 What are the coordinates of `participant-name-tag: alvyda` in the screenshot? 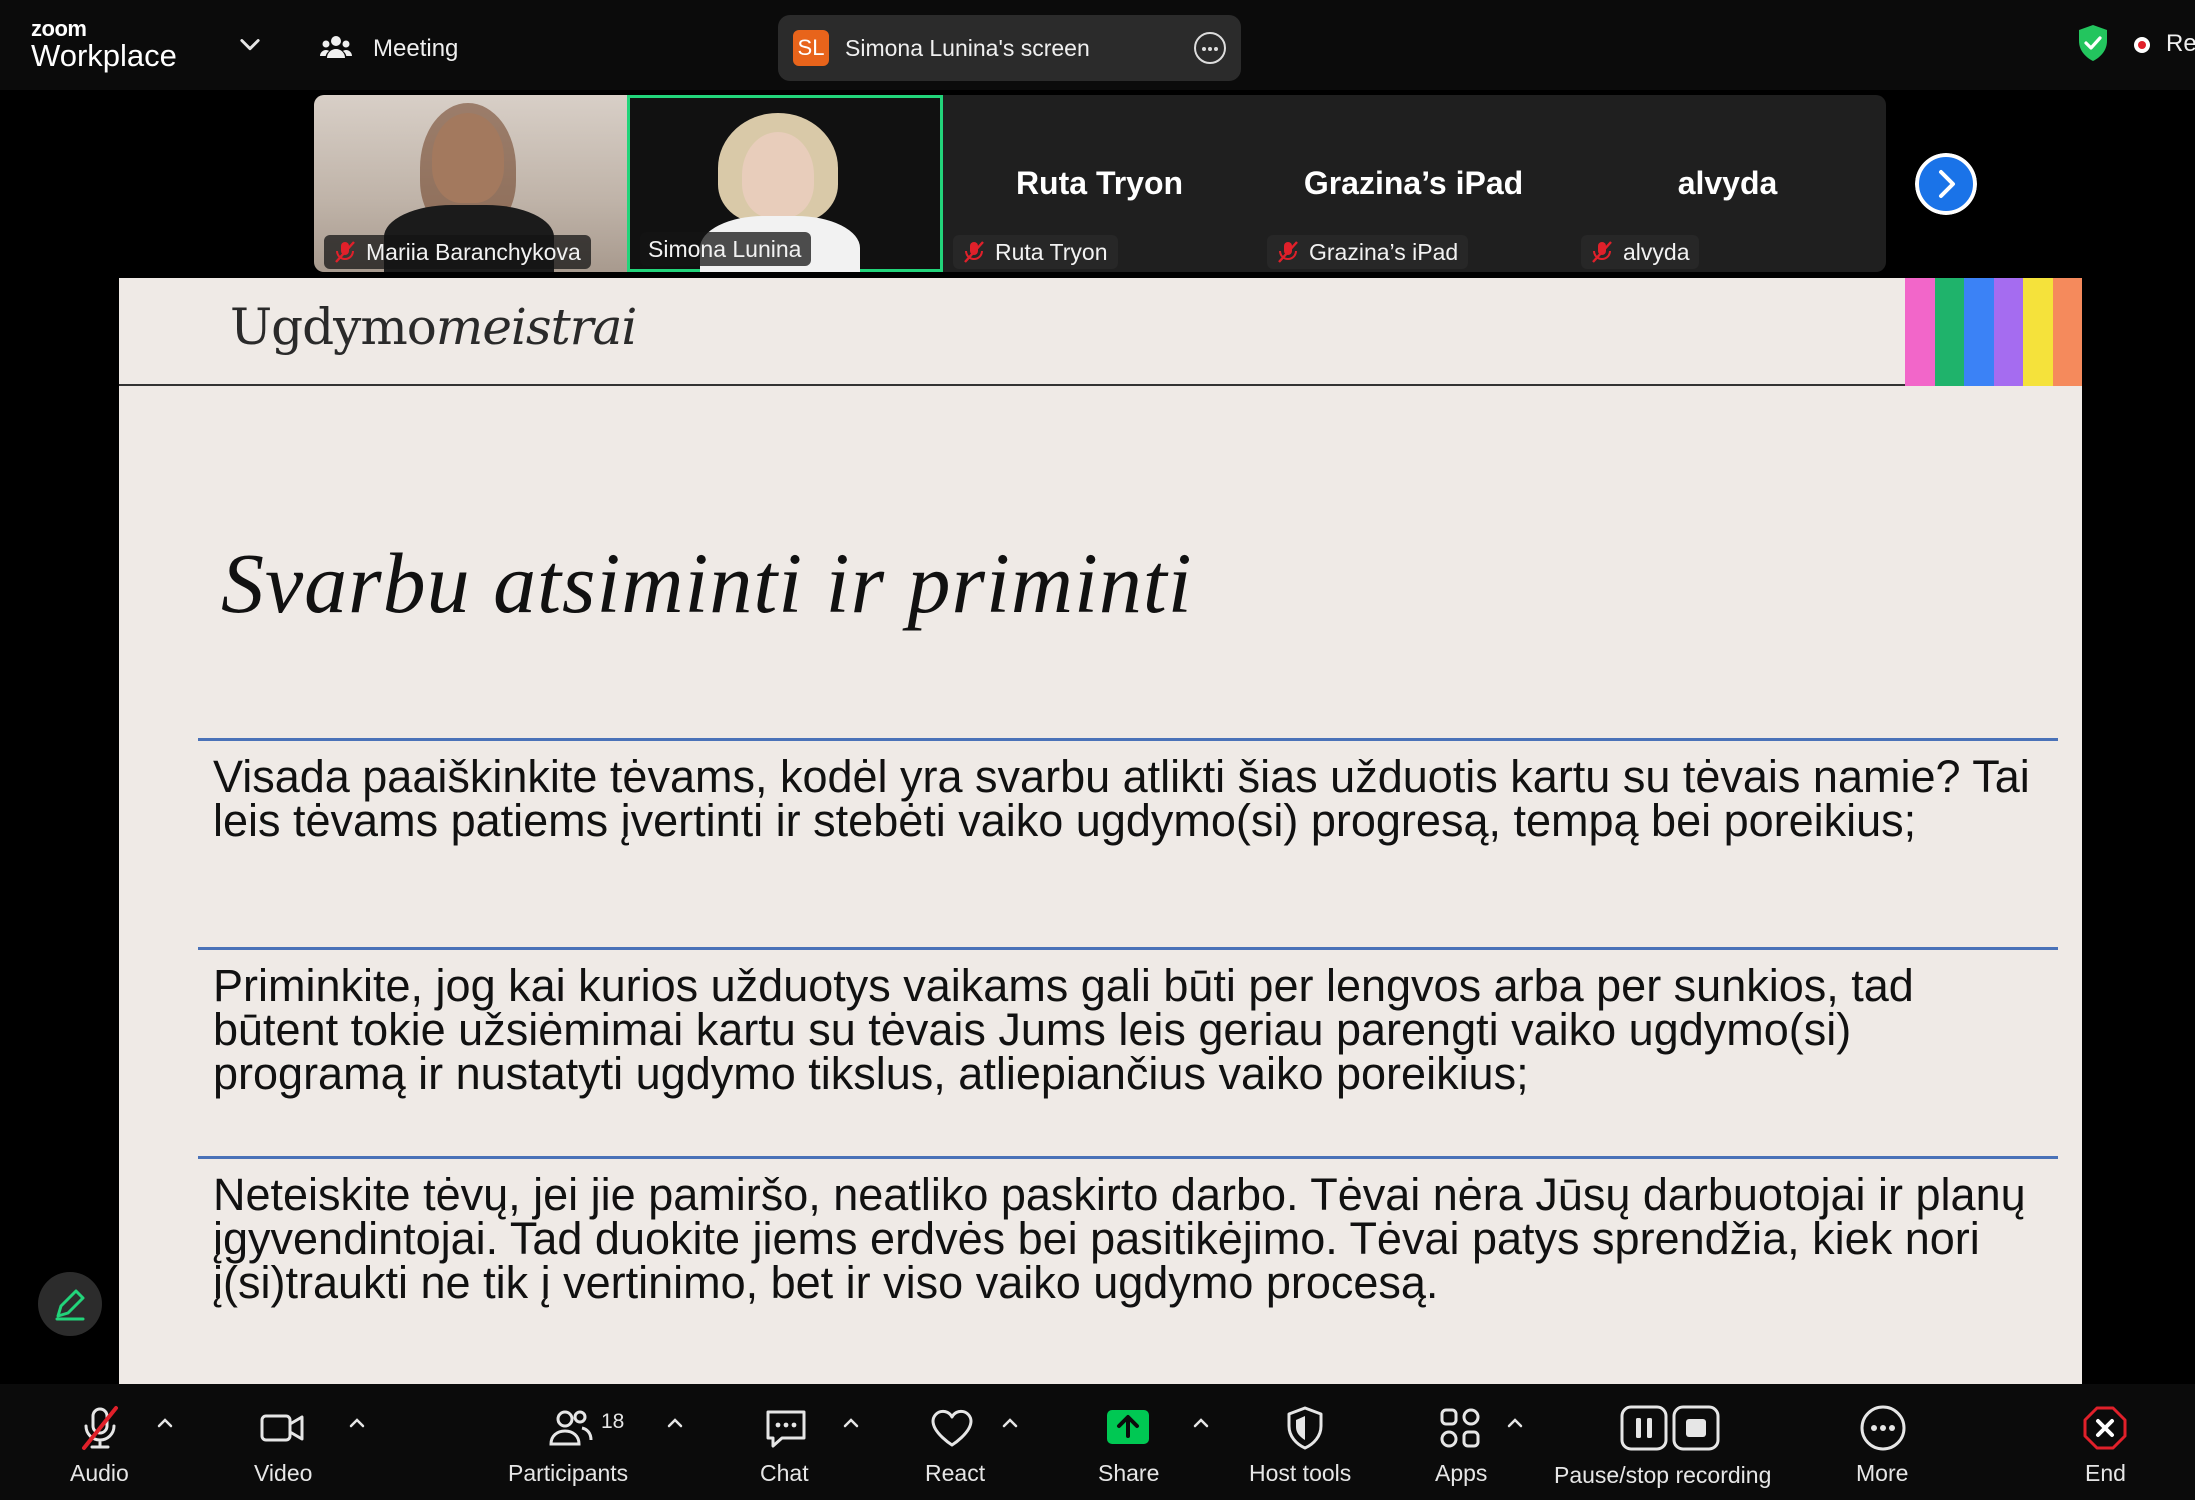 It's located at (1640, 252).